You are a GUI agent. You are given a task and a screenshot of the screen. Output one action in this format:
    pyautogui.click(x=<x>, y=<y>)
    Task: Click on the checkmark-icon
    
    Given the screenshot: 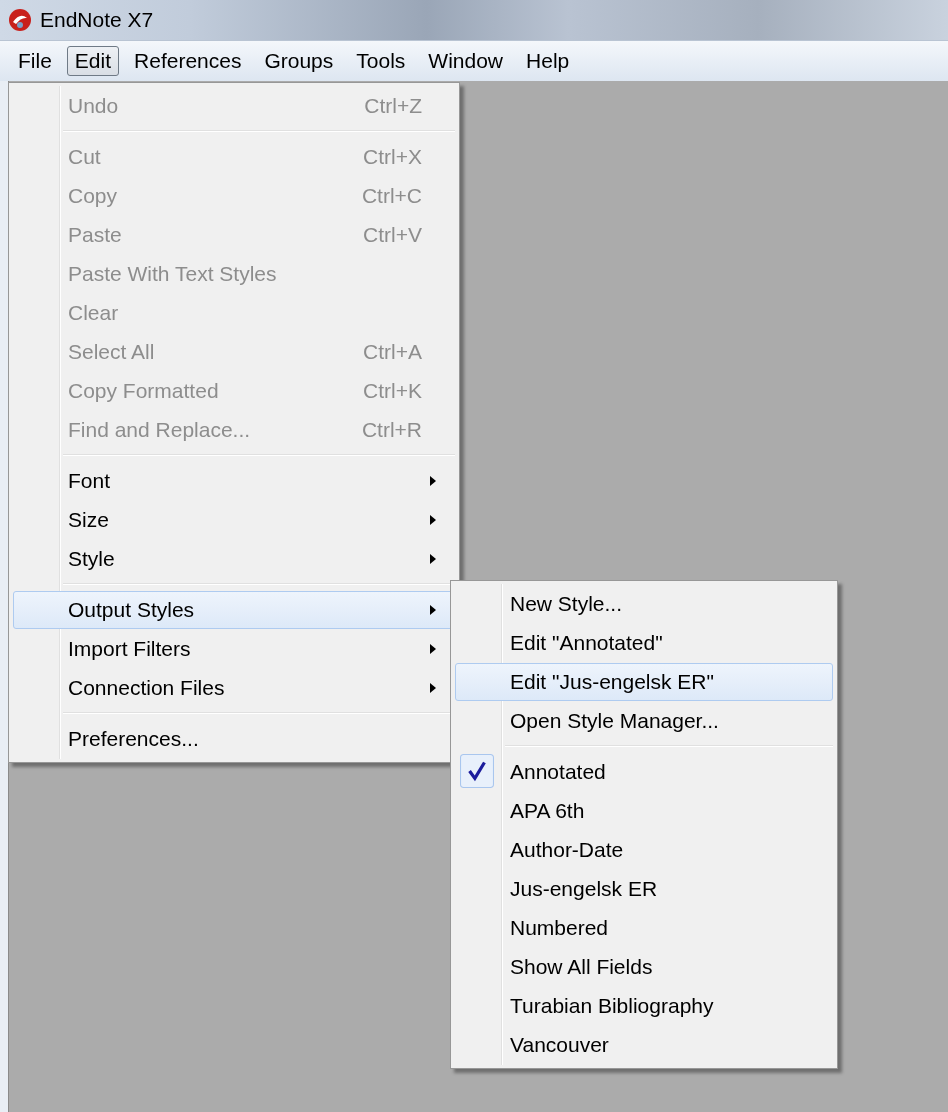 What is the action you would take?
    pyautogui.click(x=477, y=771)
    